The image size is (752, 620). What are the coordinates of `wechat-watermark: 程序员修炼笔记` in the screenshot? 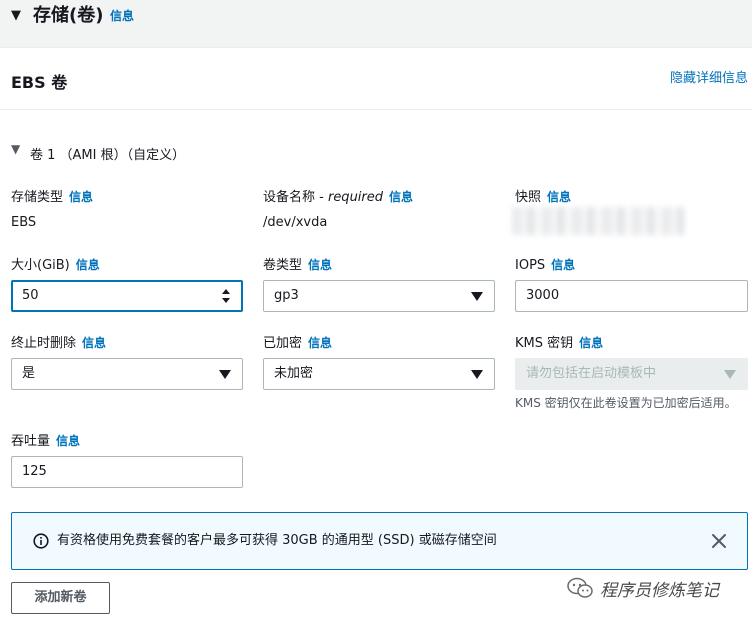 It's located at (656, 588).